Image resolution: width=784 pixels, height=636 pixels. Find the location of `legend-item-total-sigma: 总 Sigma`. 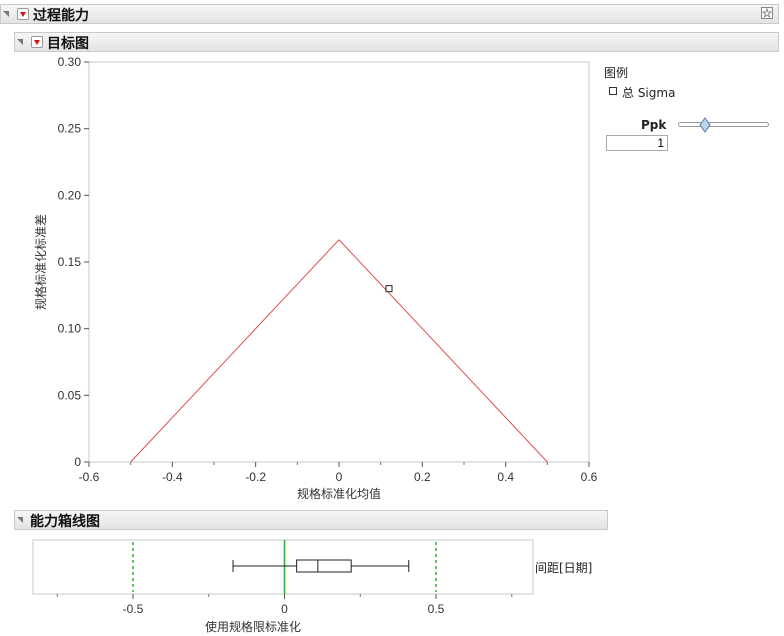

legend-item-total-sigma: 总 Sigma is located at coordinates (648, 92).